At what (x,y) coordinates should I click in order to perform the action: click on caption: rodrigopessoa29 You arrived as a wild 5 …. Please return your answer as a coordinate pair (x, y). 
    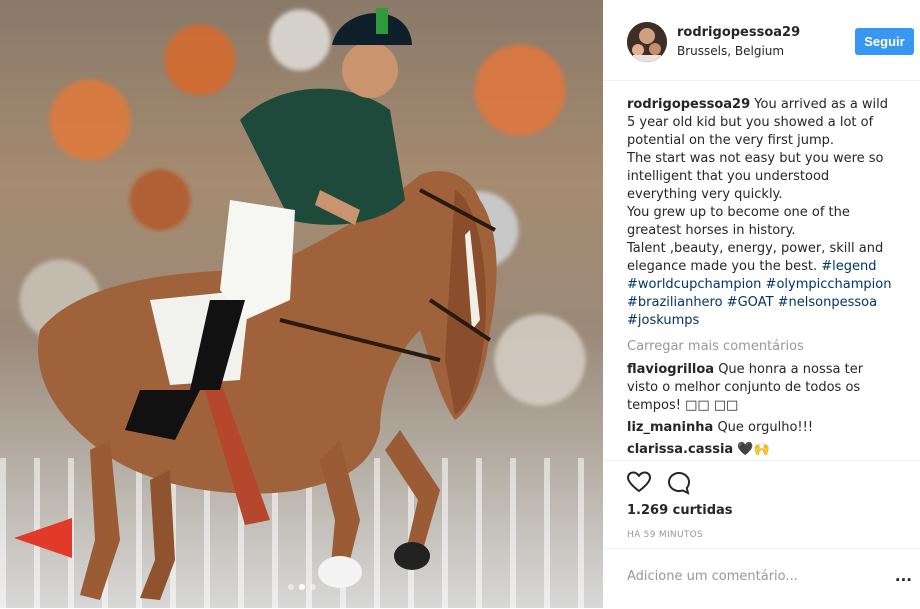
    Looking at the image, I should click on (761, 213).